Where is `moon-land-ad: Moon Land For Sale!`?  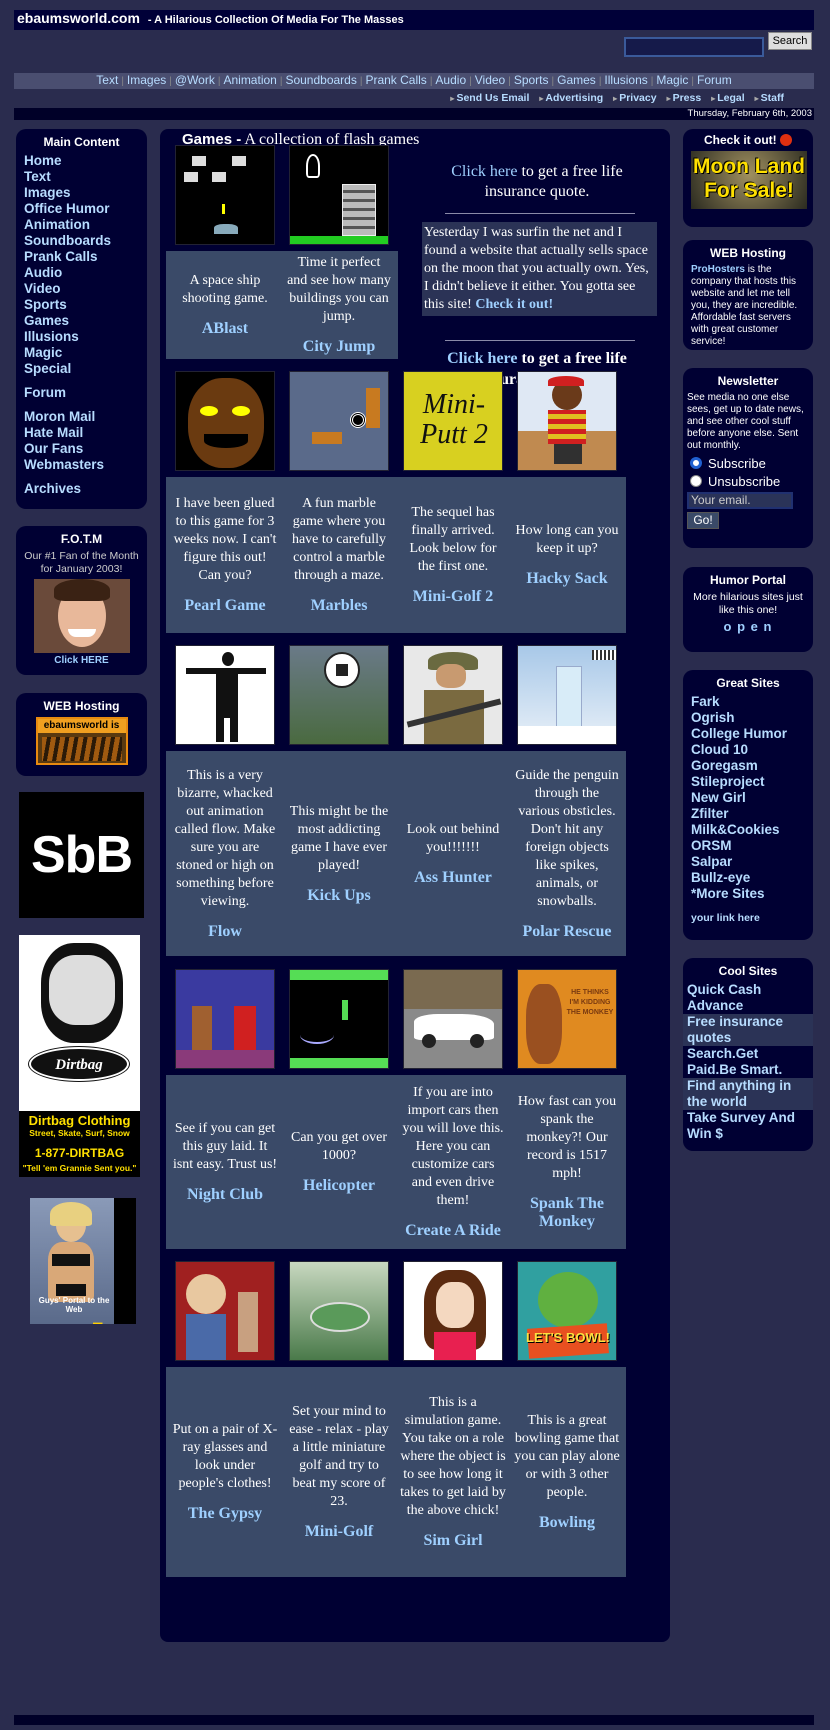
moon-land-ad: Moon Land For Sale! is located at coordinates (749, 180).